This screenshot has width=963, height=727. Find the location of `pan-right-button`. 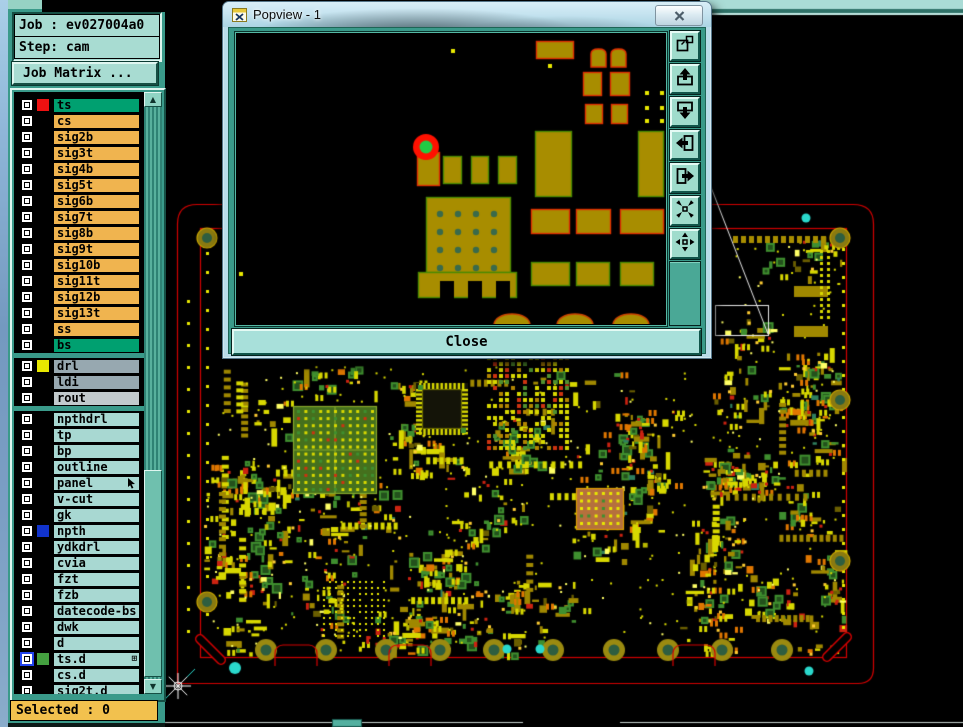

pan-right-button is located at coordinates (685, 178).